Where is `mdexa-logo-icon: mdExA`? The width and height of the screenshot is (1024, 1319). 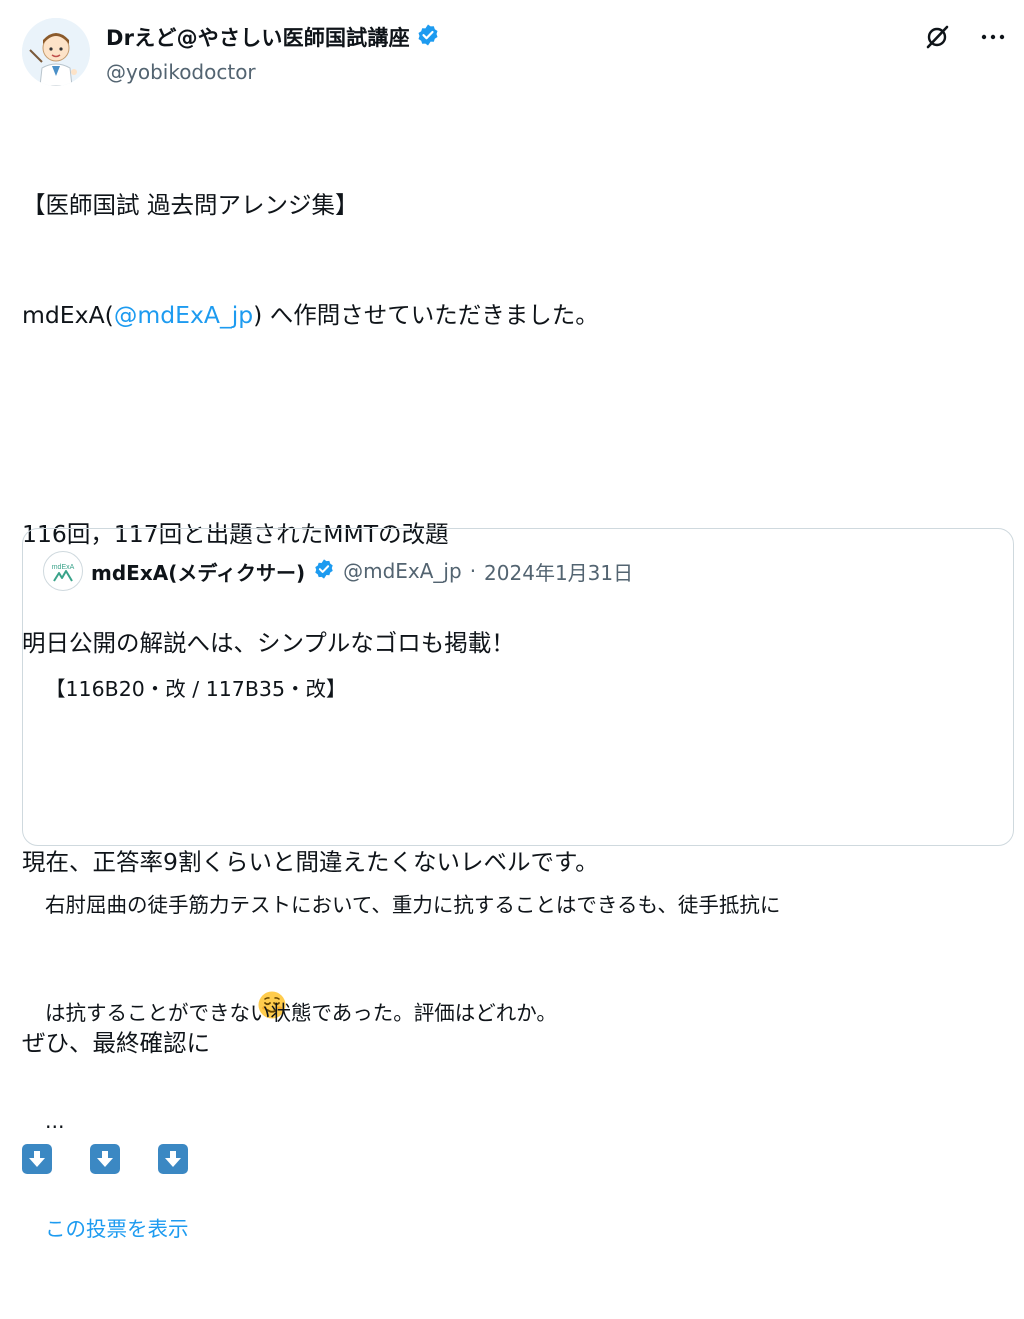 mdexa-logo-icon: mdExA is located at coordinates (63, 571).